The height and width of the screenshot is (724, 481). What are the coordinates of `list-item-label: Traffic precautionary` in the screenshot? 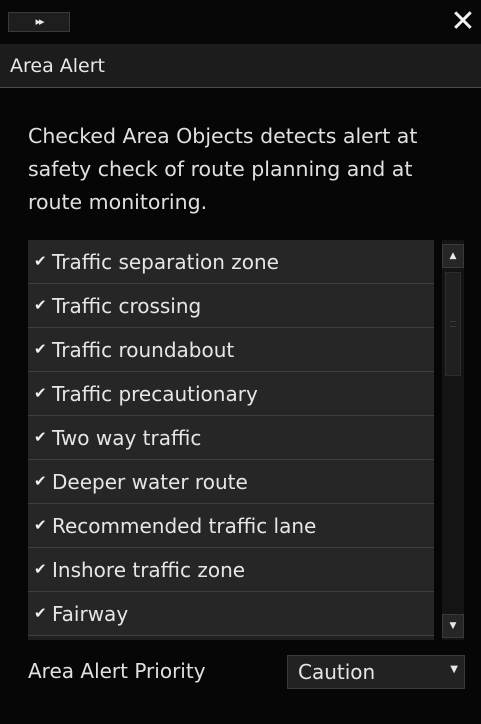 It's located at (155, 394).